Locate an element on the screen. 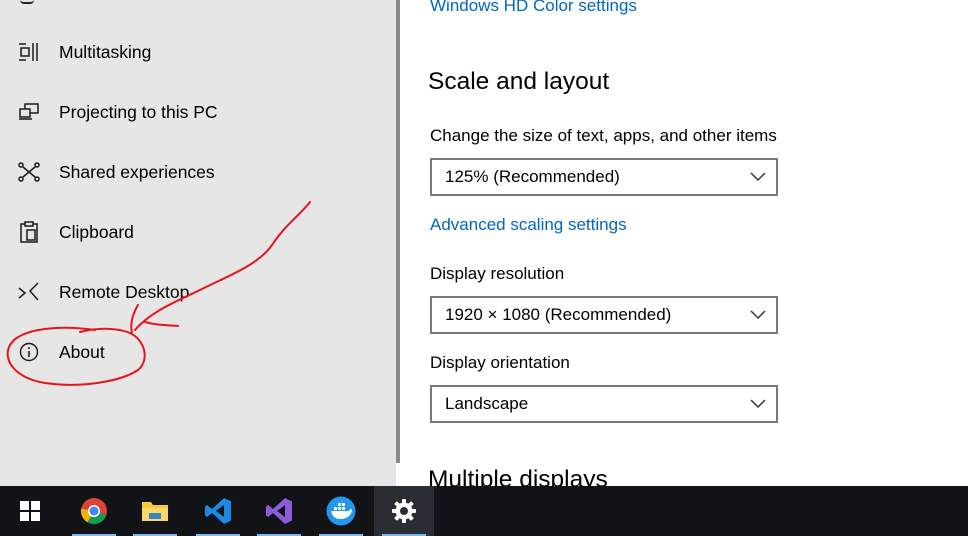 This screenshot has height=536, width=968. sidebar-item-about: About is located at coordinates (198, 352).